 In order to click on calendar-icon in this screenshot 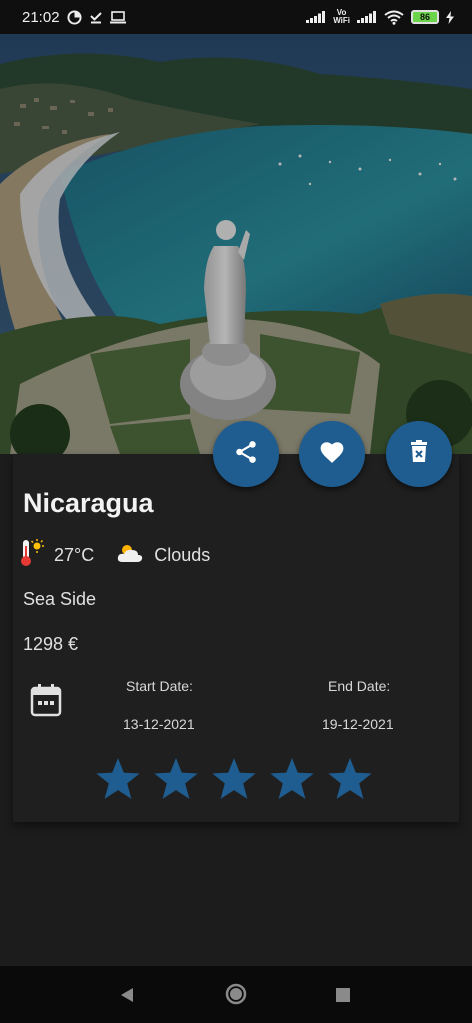, I will do `click(46, 702)`.